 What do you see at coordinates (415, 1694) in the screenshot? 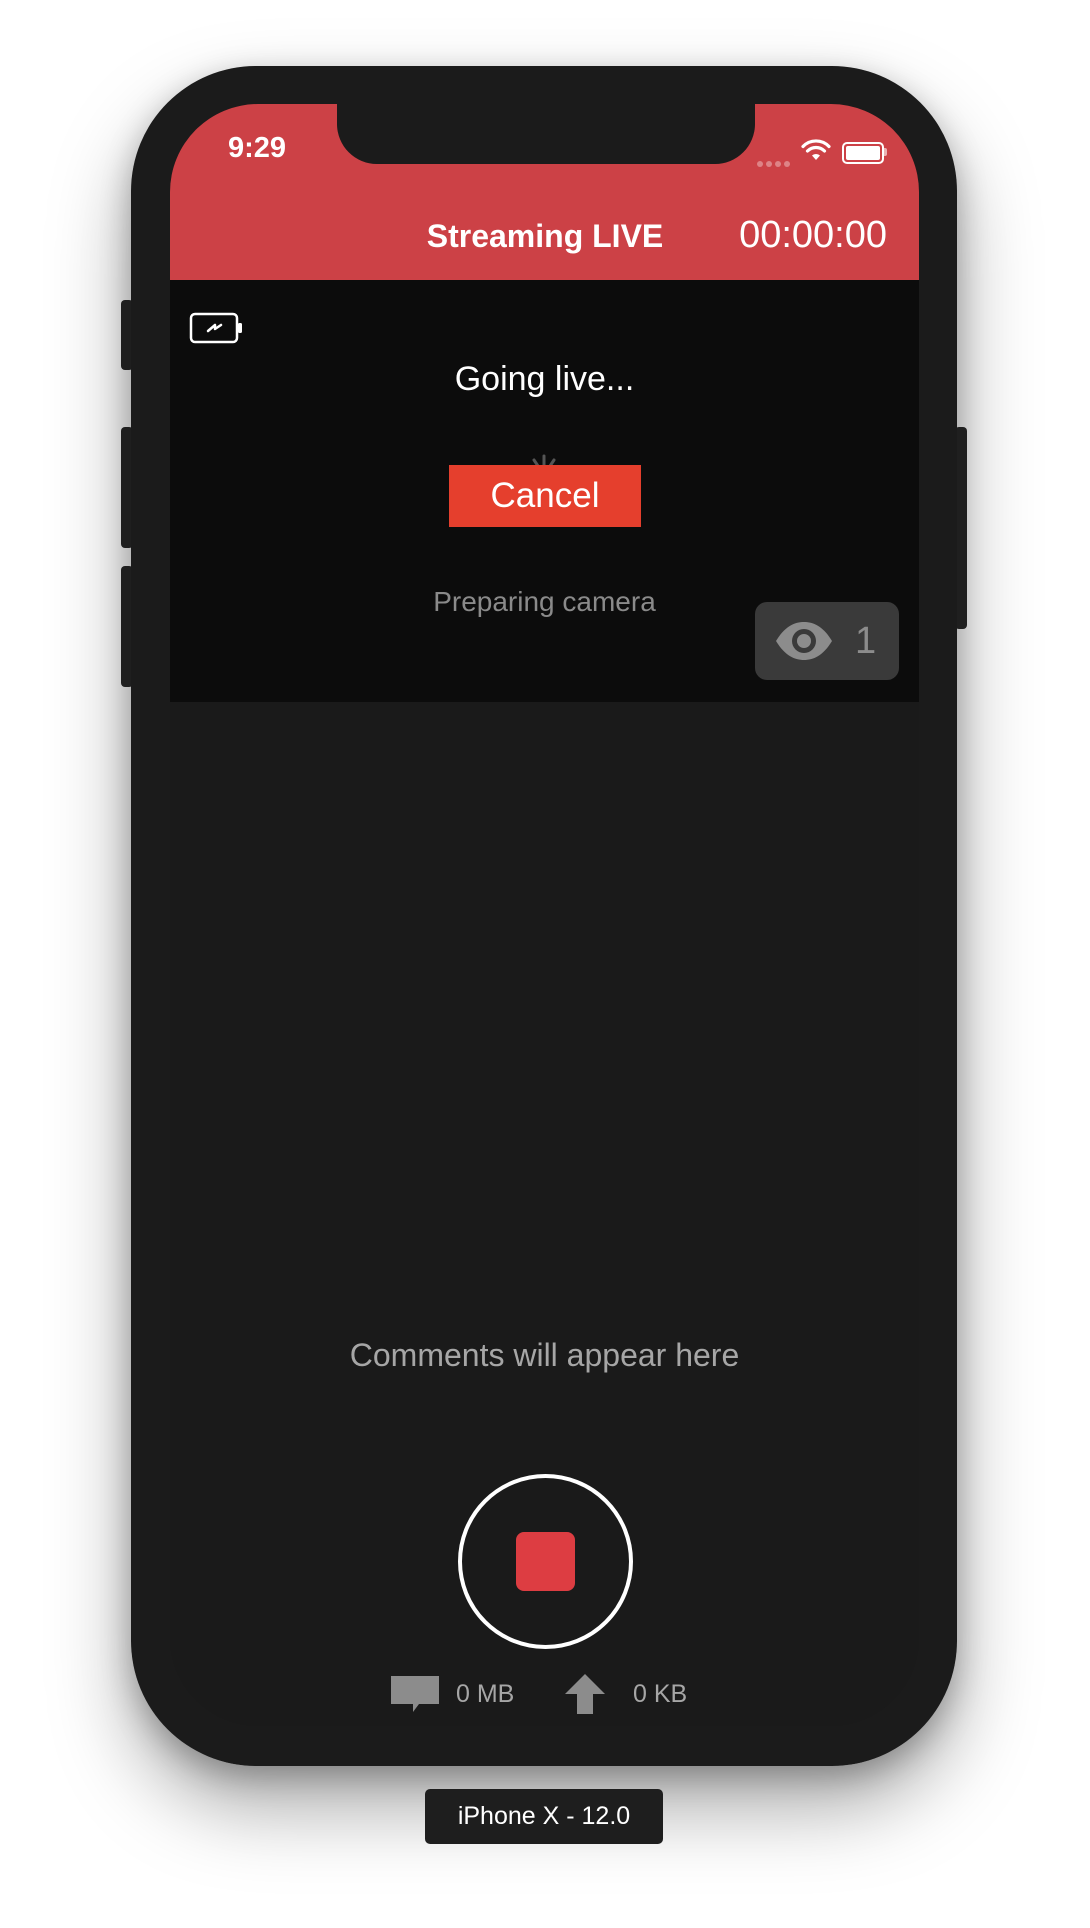
I see `sd-card-icon` at bounding box center [415, 1694].